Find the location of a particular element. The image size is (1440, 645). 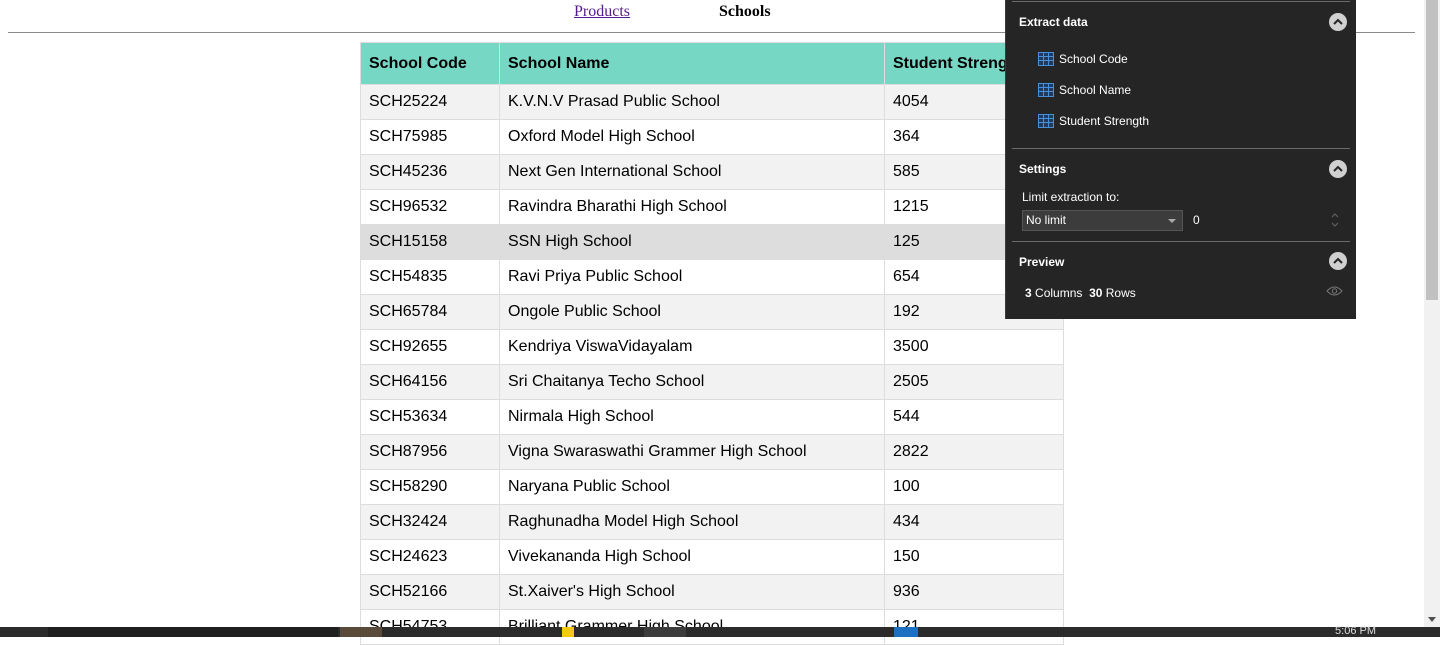

chevron-down-icon is located at coordinates (1172, 221).